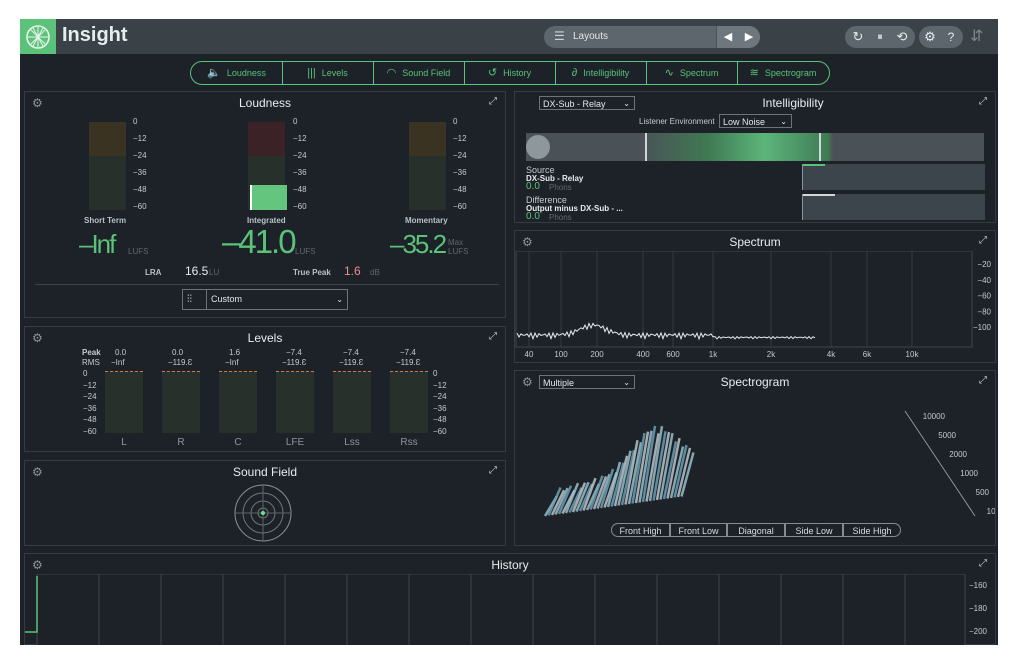 The width and height of the screenshot is (1023, 672). What do you see at coordinates (460, 206) in the screenshot?
I see `scale-tick-label: −60` at bounding box center [460, 206].